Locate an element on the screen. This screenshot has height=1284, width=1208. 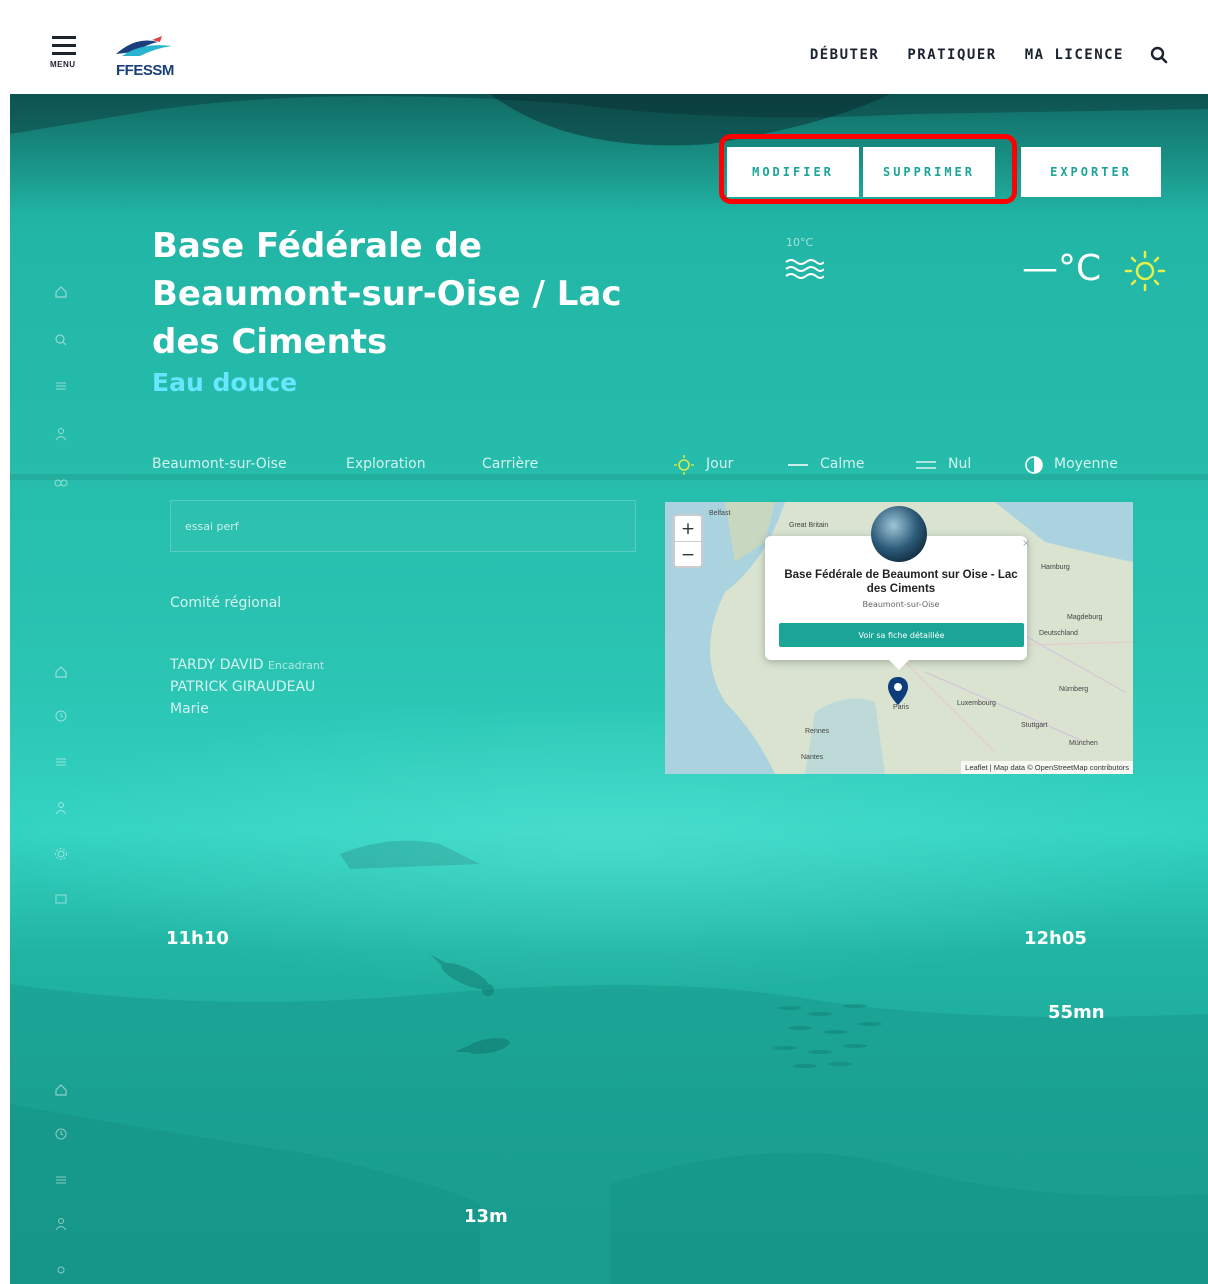
zoom-in-button: + is located at coordinates (688, 529).